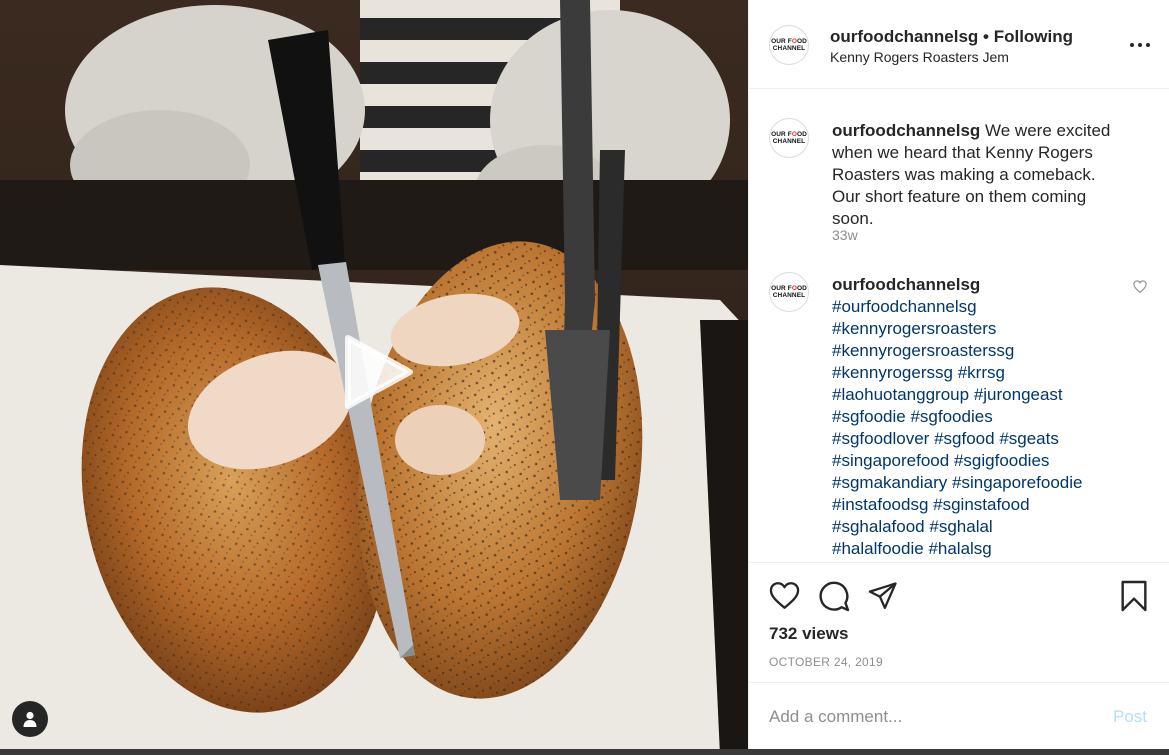 The width and height of the screenshot is (1169, 755). I want to click on caption-timestamp: 33w, so click(845, 235).